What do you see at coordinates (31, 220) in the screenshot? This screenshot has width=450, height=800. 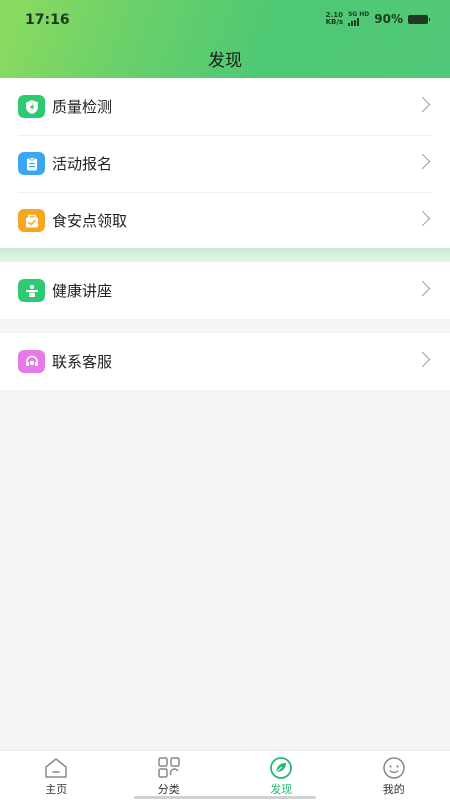 I see `gift-box-icon` at bounding box center [31, 220].